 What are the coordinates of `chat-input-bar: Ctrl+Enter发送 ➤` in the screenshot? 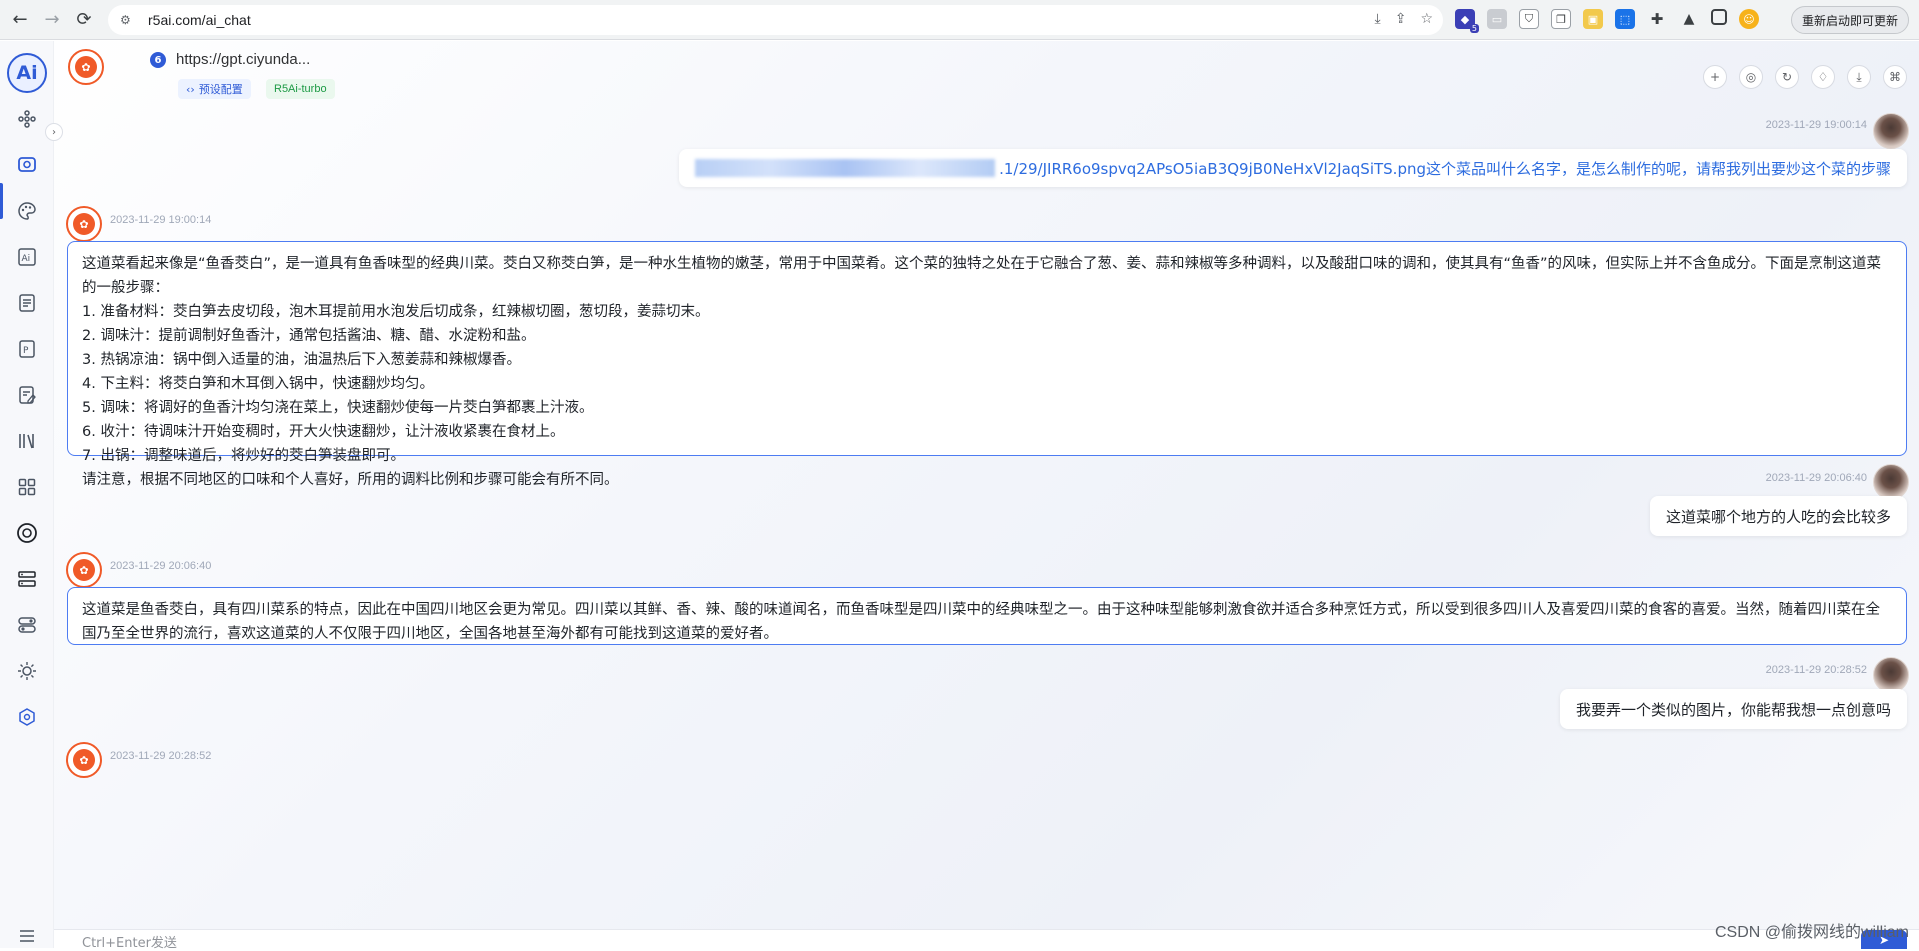 It's located at (986, 940).